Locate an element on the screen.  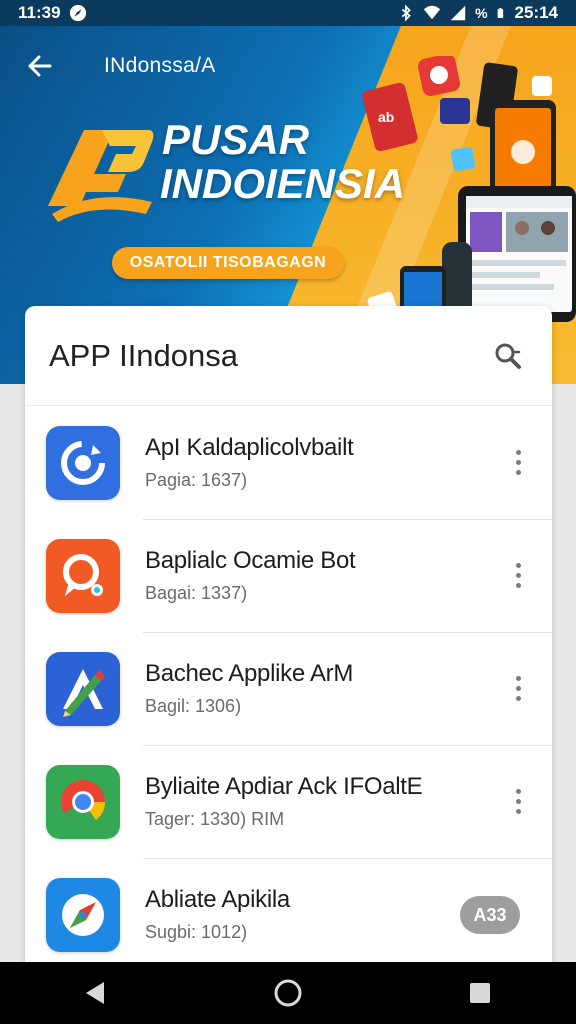
app-meta: Bagai: 1337) is located at coordinates (196, 593).